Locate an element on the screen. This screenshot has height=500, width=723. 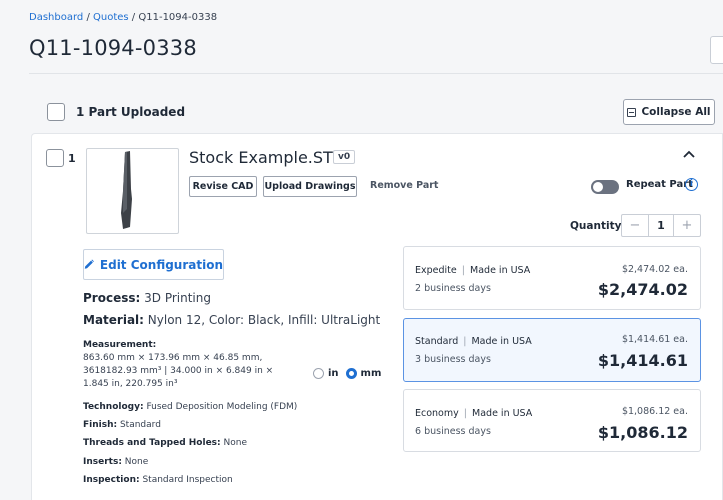
technology-value: Fused Deposition Modeling (FDM) is located at coordinates (222, 407).